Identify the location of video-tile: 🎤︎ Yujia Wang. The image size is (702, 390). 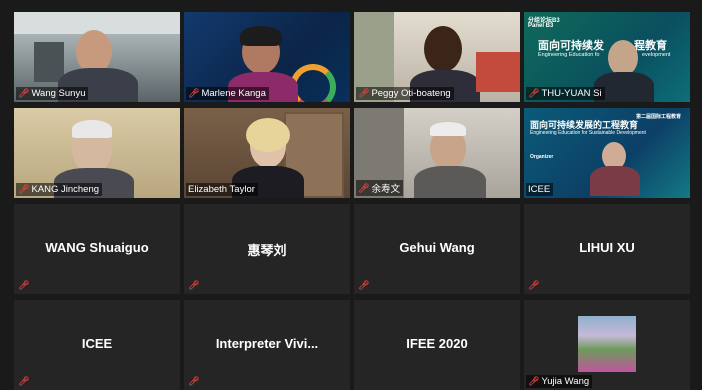
(607, 345).